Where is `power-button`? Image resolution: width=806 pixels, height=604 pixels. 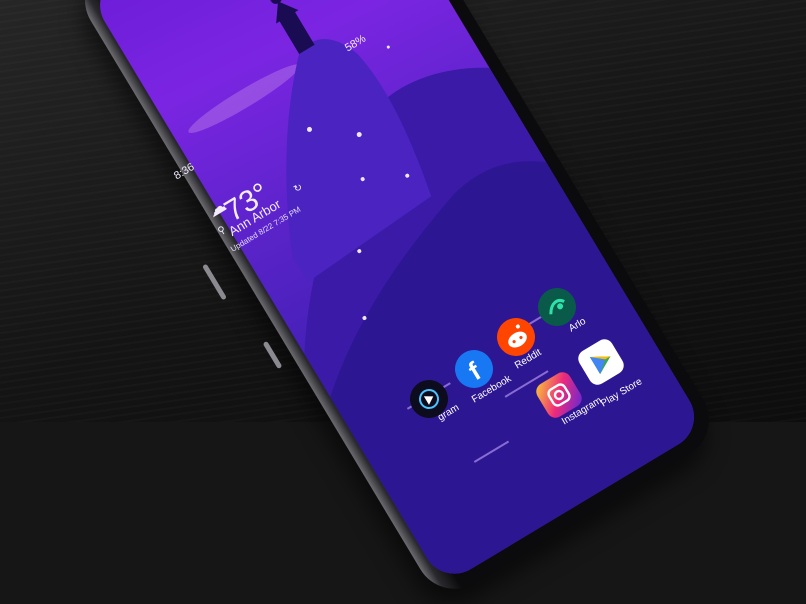 power-button is located at coordinates (272, 355).